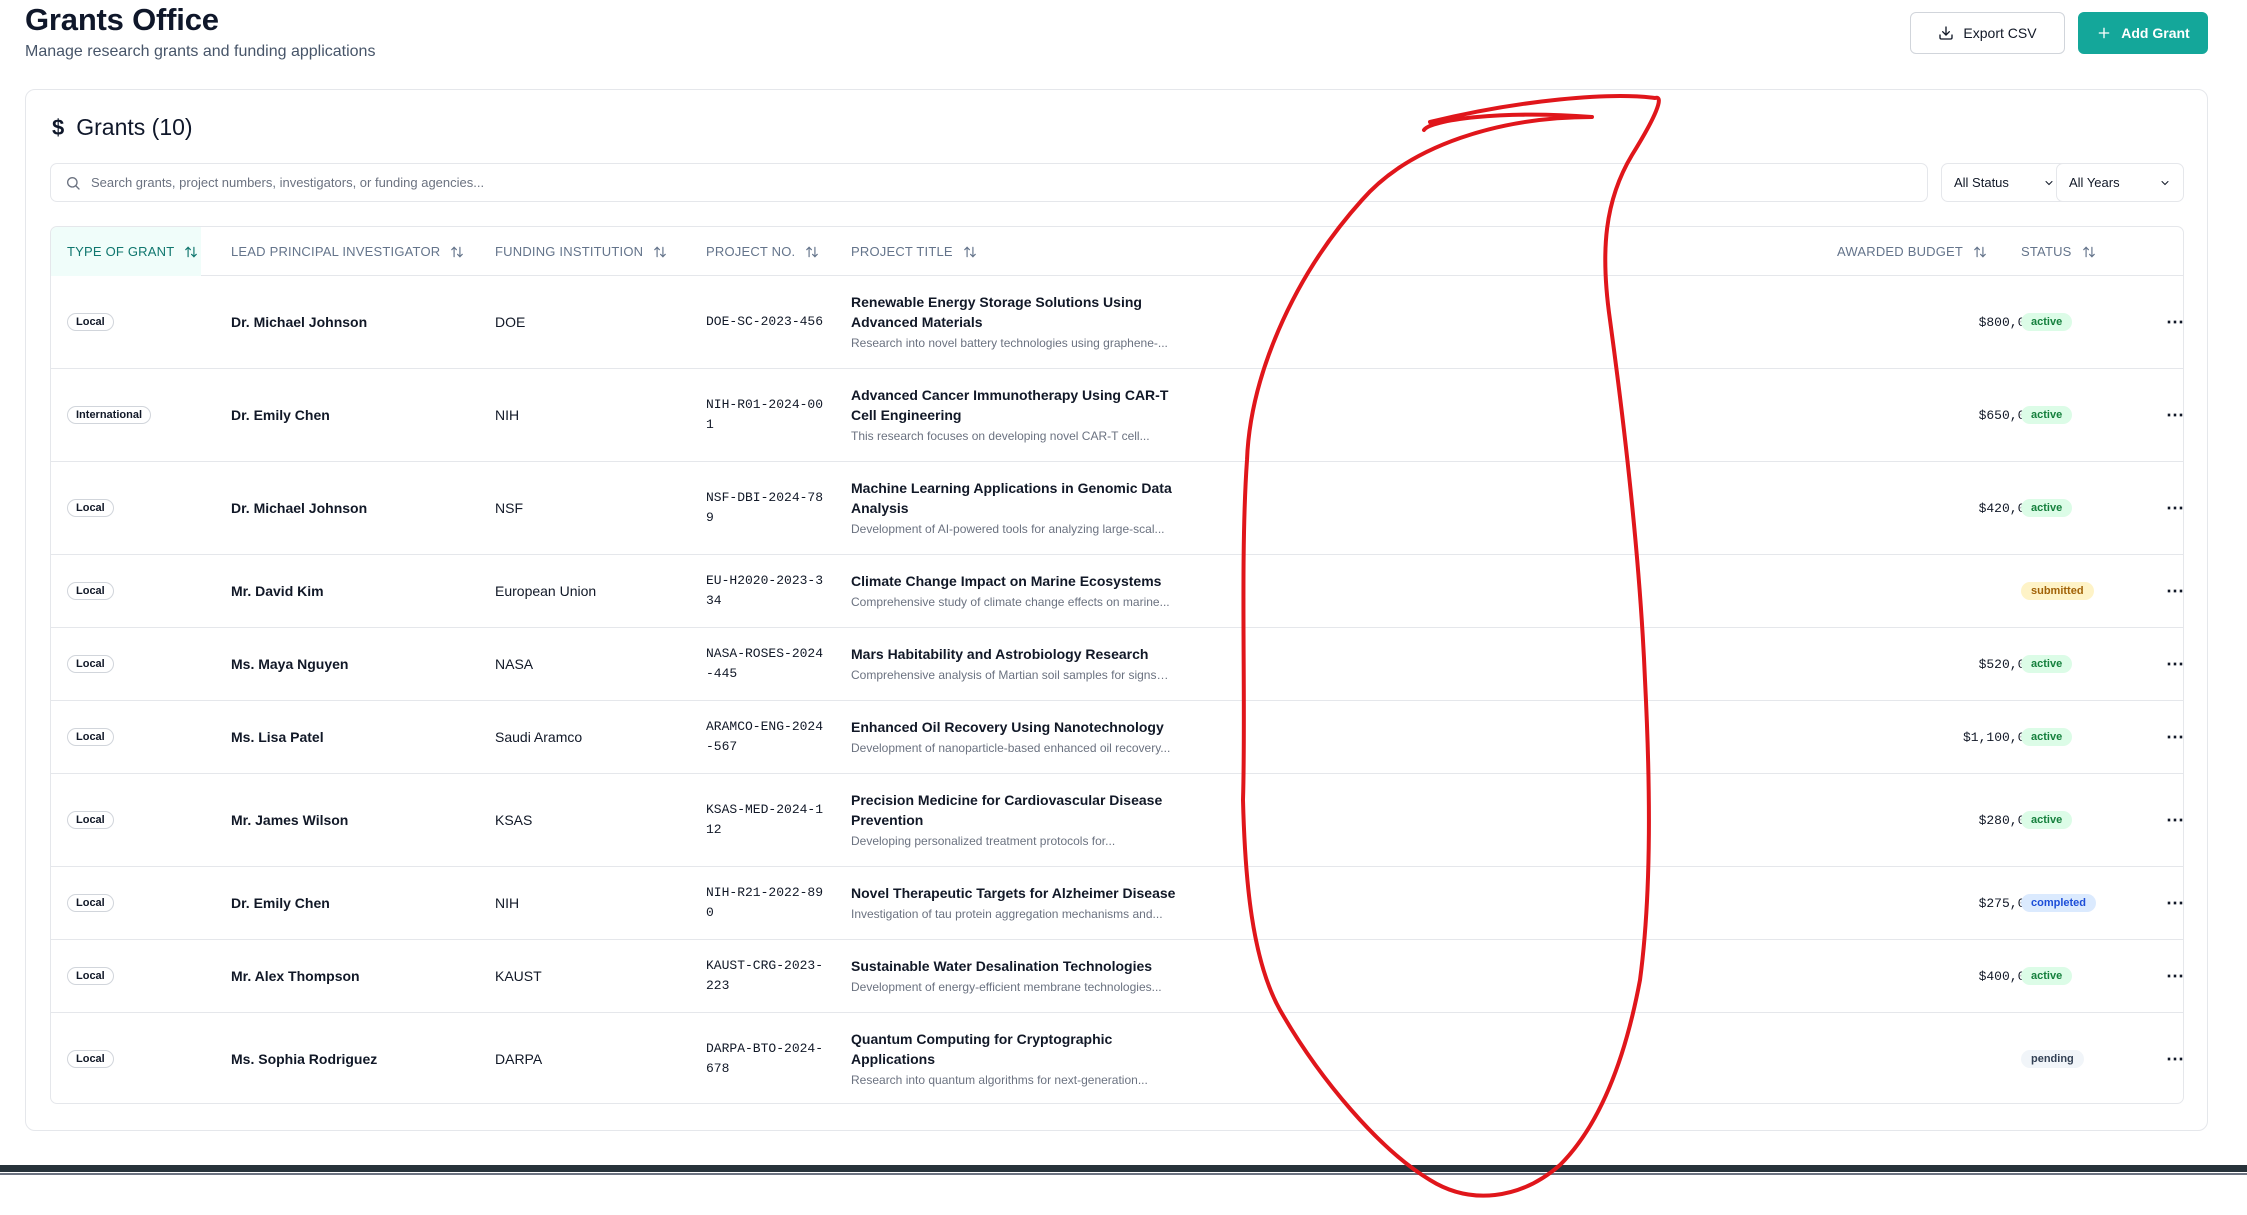  What do you see at coordinates (347, 251) in the screenshot?
I see `column-lead-pi: LEAD PRINCIPAL INVESTIGATOR` at bounding box center [347, 251].